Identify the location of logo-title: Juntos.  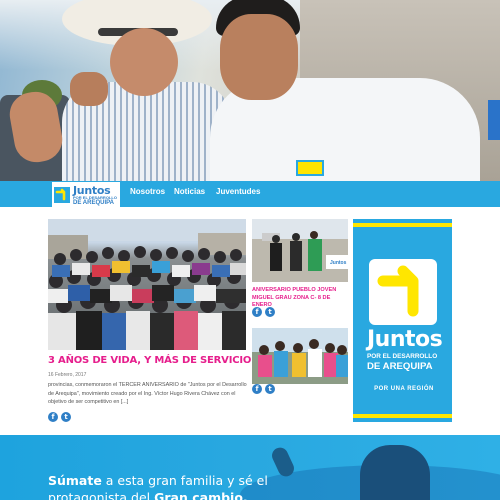
(92, 190).